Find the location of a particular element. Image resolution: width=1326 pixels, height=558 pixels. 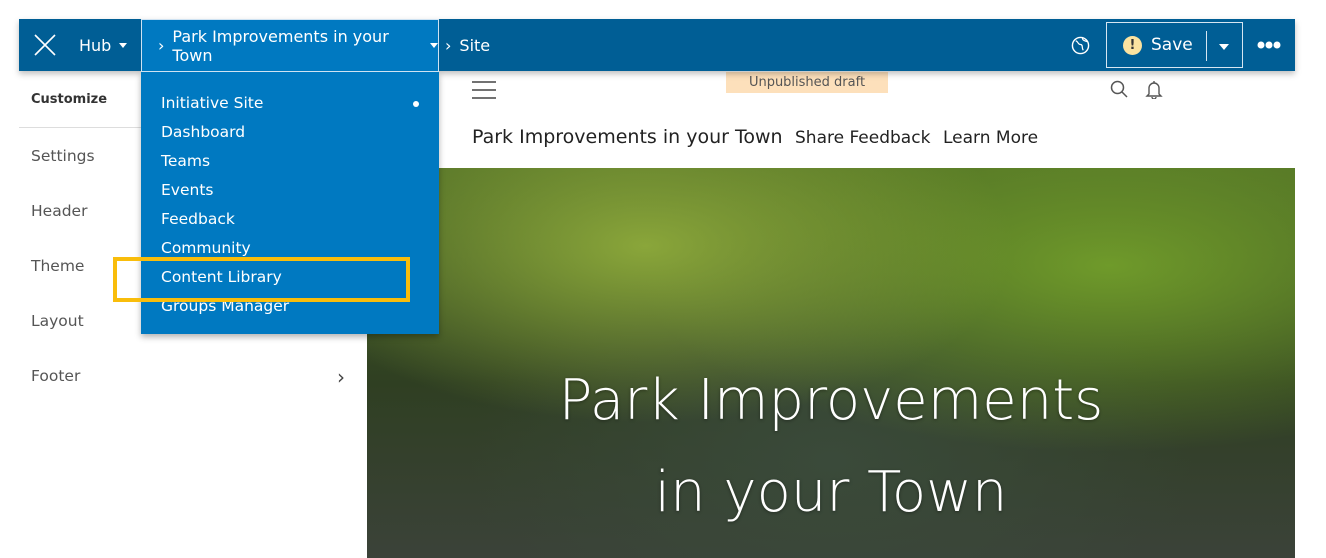

hub-menu-button: Hub is located at coordinates (103, 45).